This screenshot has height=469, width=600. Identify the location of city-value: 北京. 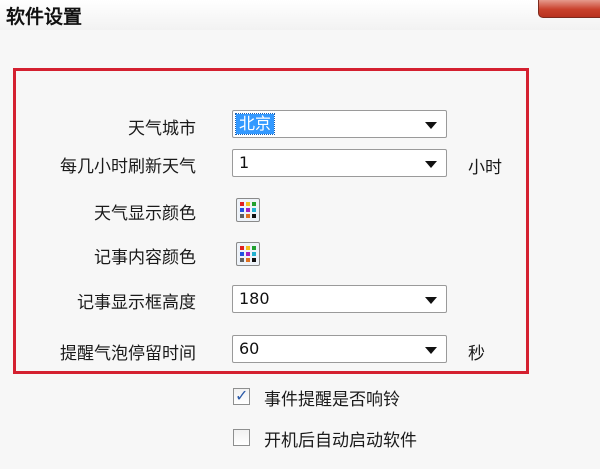
(255, 124).